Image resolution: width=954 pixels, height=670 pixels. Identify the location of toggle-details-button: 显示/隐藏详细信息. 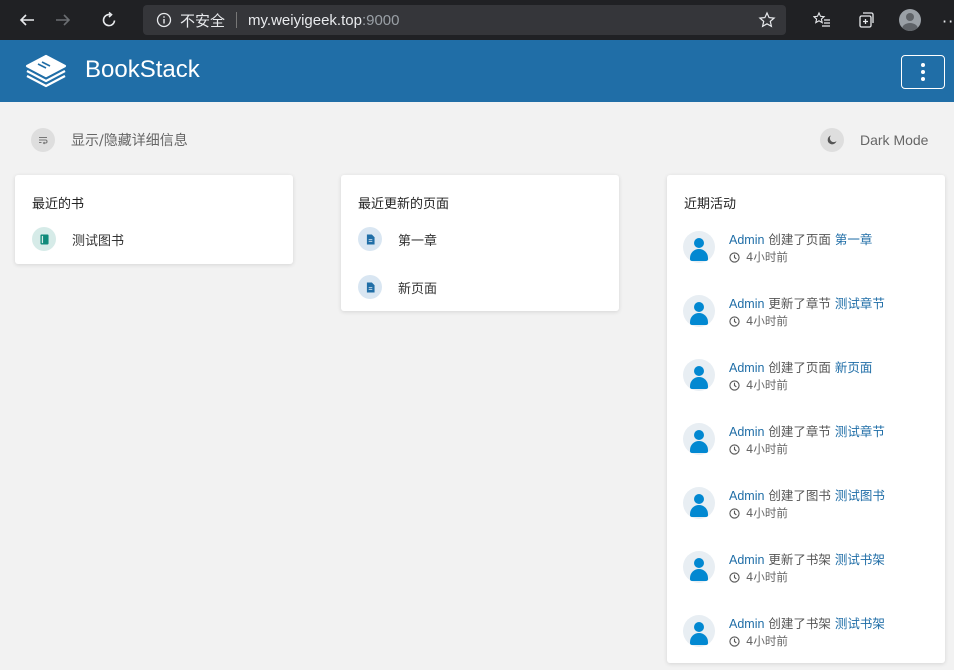
(109, 140).